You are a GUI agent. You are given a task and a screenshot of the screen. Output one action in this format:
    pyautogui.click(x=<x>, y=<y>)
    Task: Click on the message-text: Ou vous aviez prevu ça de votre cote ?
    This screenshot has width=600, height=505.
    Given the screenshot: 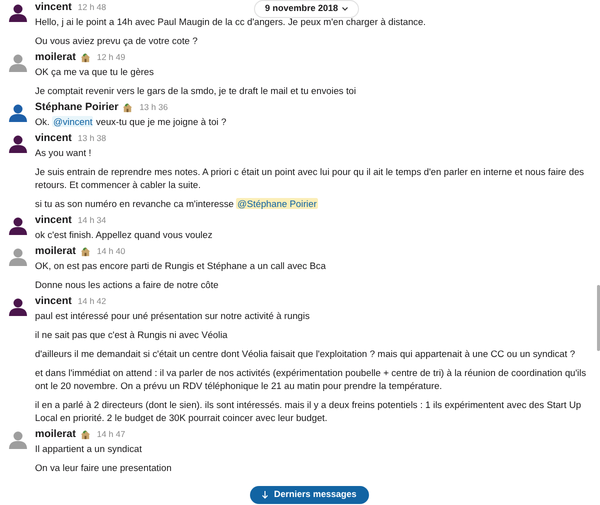 What is the action you would take?
    pyautogui.click(x=117, y=40)
    